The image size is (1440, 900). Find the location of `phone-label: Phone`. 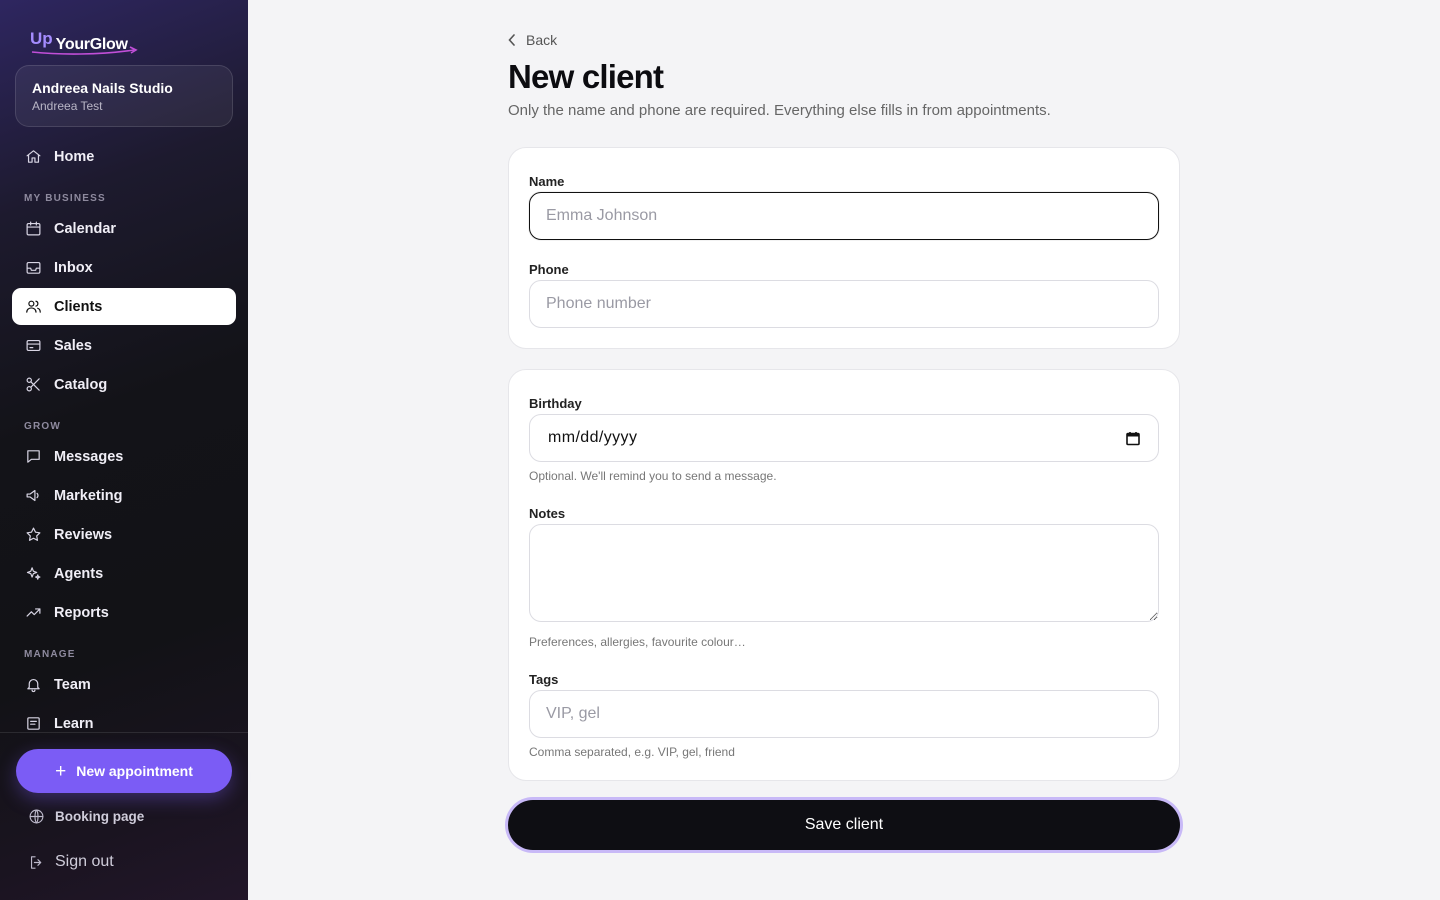

phone-label: Phone is located at coordinates (549, 269).